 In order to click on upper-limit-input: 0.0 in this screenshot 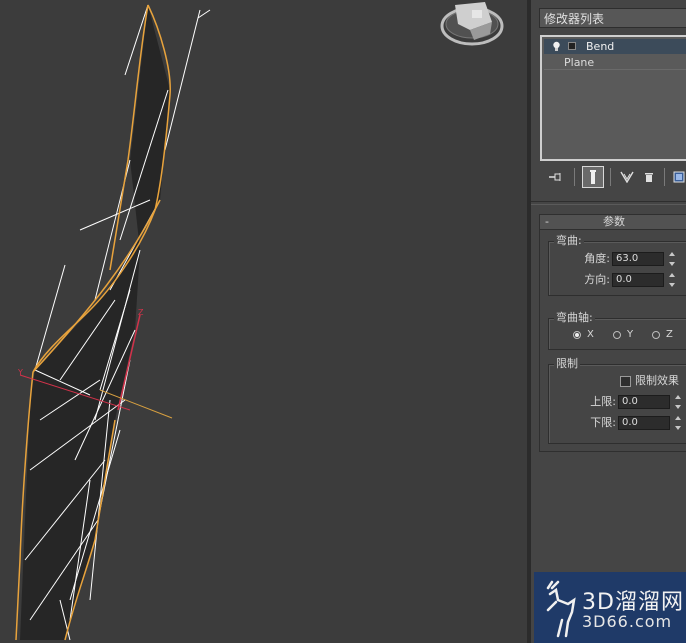, I will do `click(644, 402)`.